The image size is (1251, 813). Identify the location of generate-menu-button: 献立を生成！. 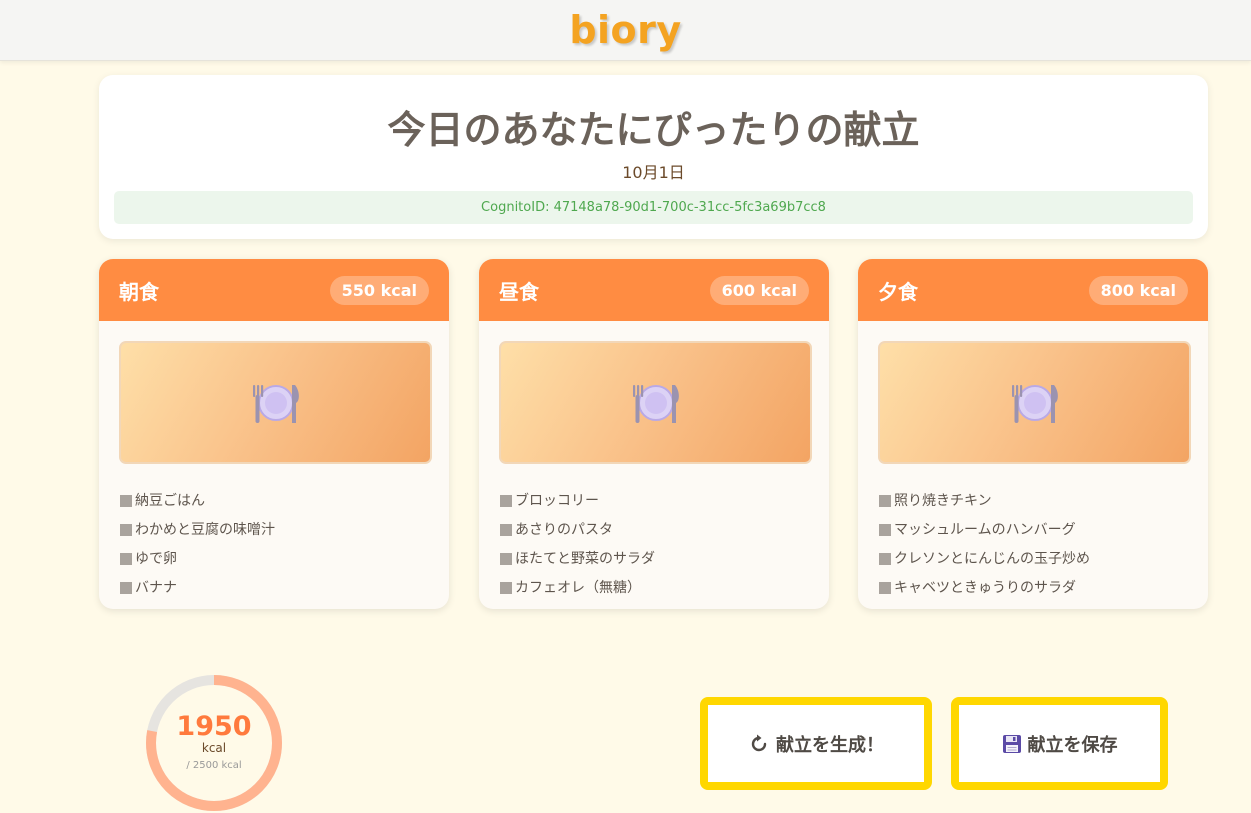
(816, 743).